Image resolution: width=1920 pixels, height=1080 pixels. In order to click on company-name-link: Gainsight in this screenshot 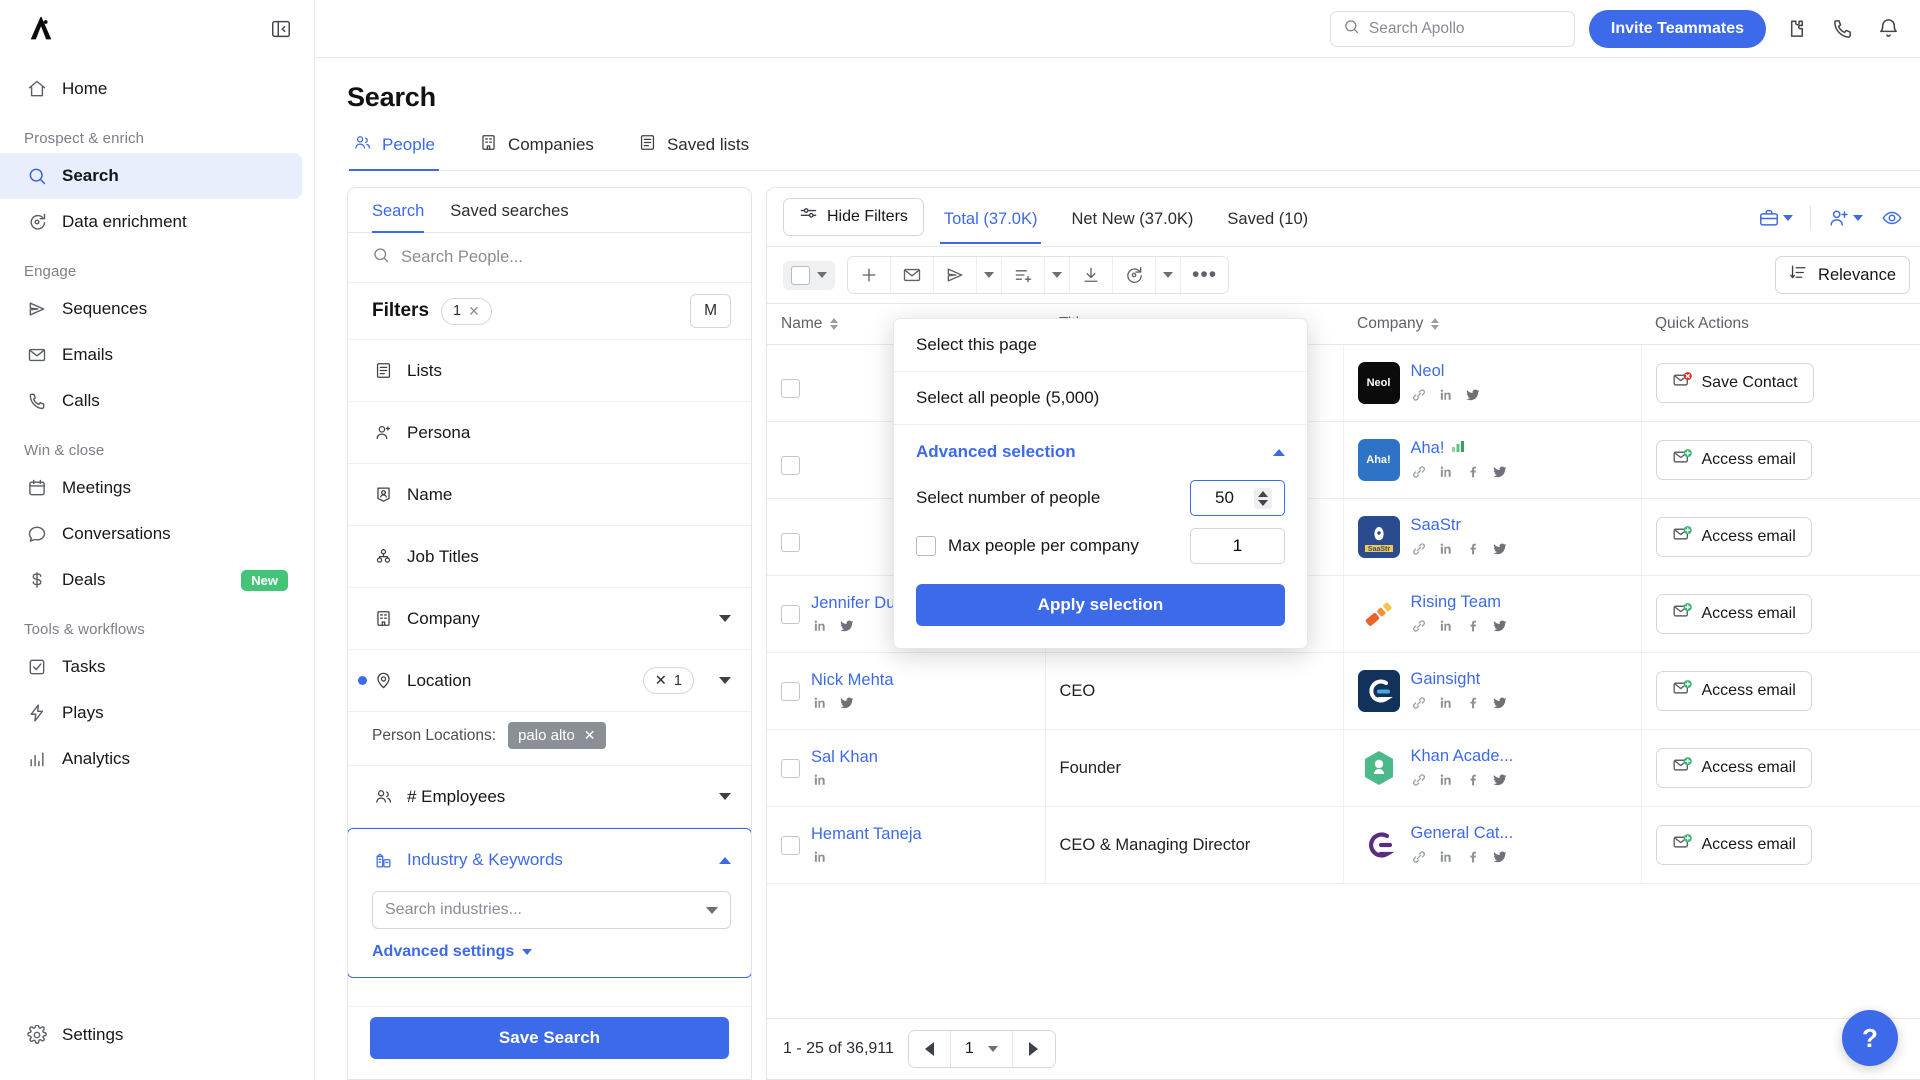, I will do `click(1460, 679)`.